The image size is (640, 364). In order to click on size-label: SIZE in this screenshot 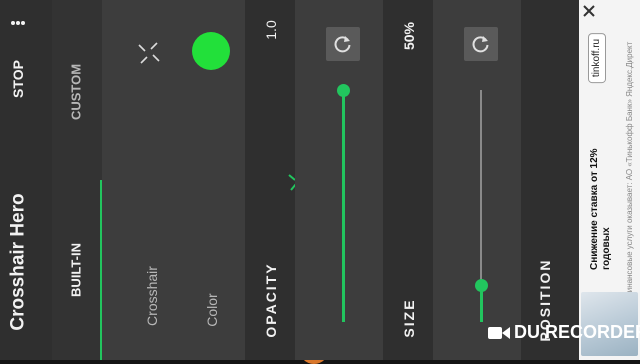, I will do `click(409, 318)`.